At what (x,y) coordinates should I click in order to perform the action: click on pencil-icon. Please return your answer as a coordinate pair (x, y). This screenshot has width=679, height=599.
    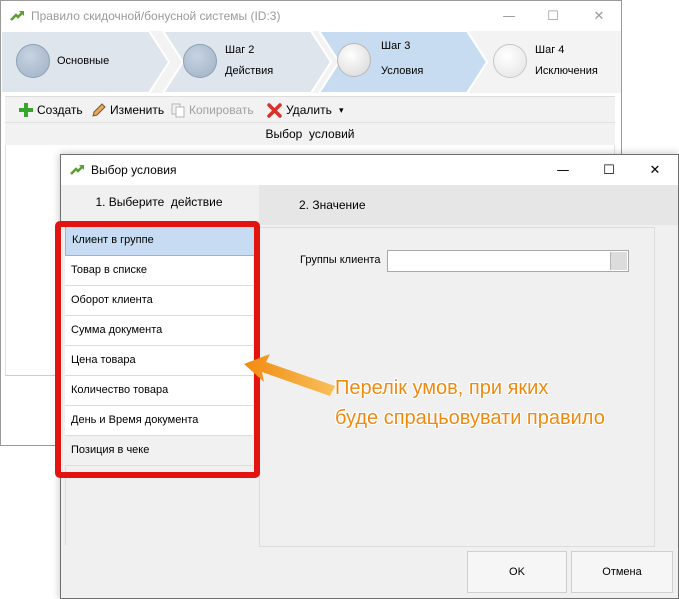
    Looking at the image, I should click on (99, 109).